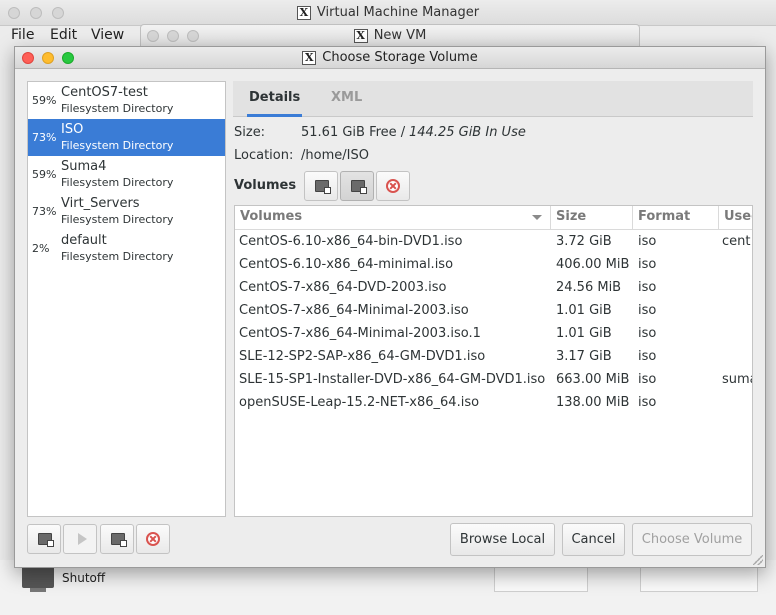 Image resolution: width=776 pixels, height=615 pixels. What do you see at coordinates (584, 356) in the screenshot?
I see `volume-size: 3.17 GiB` at bounding box center [584, 356].